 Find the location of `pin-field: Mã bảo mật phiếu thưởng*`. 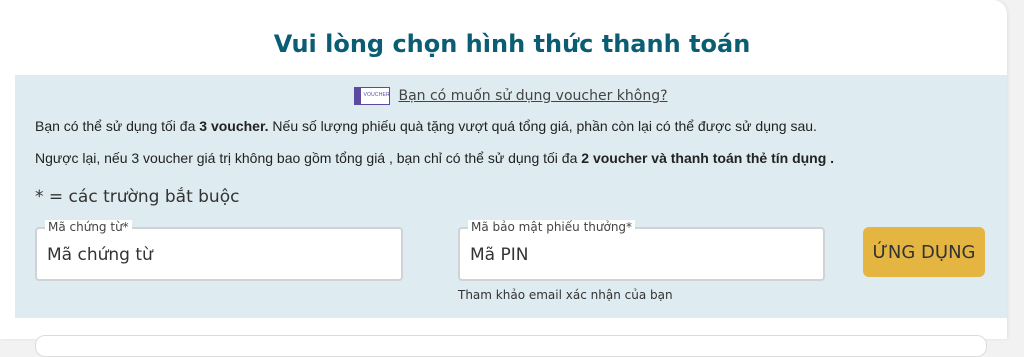

pin-field: Mã bảo mật phiếu thưởng* is located at coordinates (641, 250).